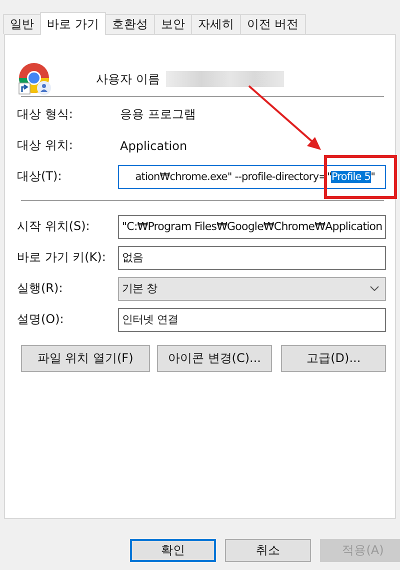 This screenshot has height=570, width=400. What do you see at coordinates (85, 358) in the screenshot?
I see `action-button: 파일 위치 열기(F)` at bounding box center [85, 358].